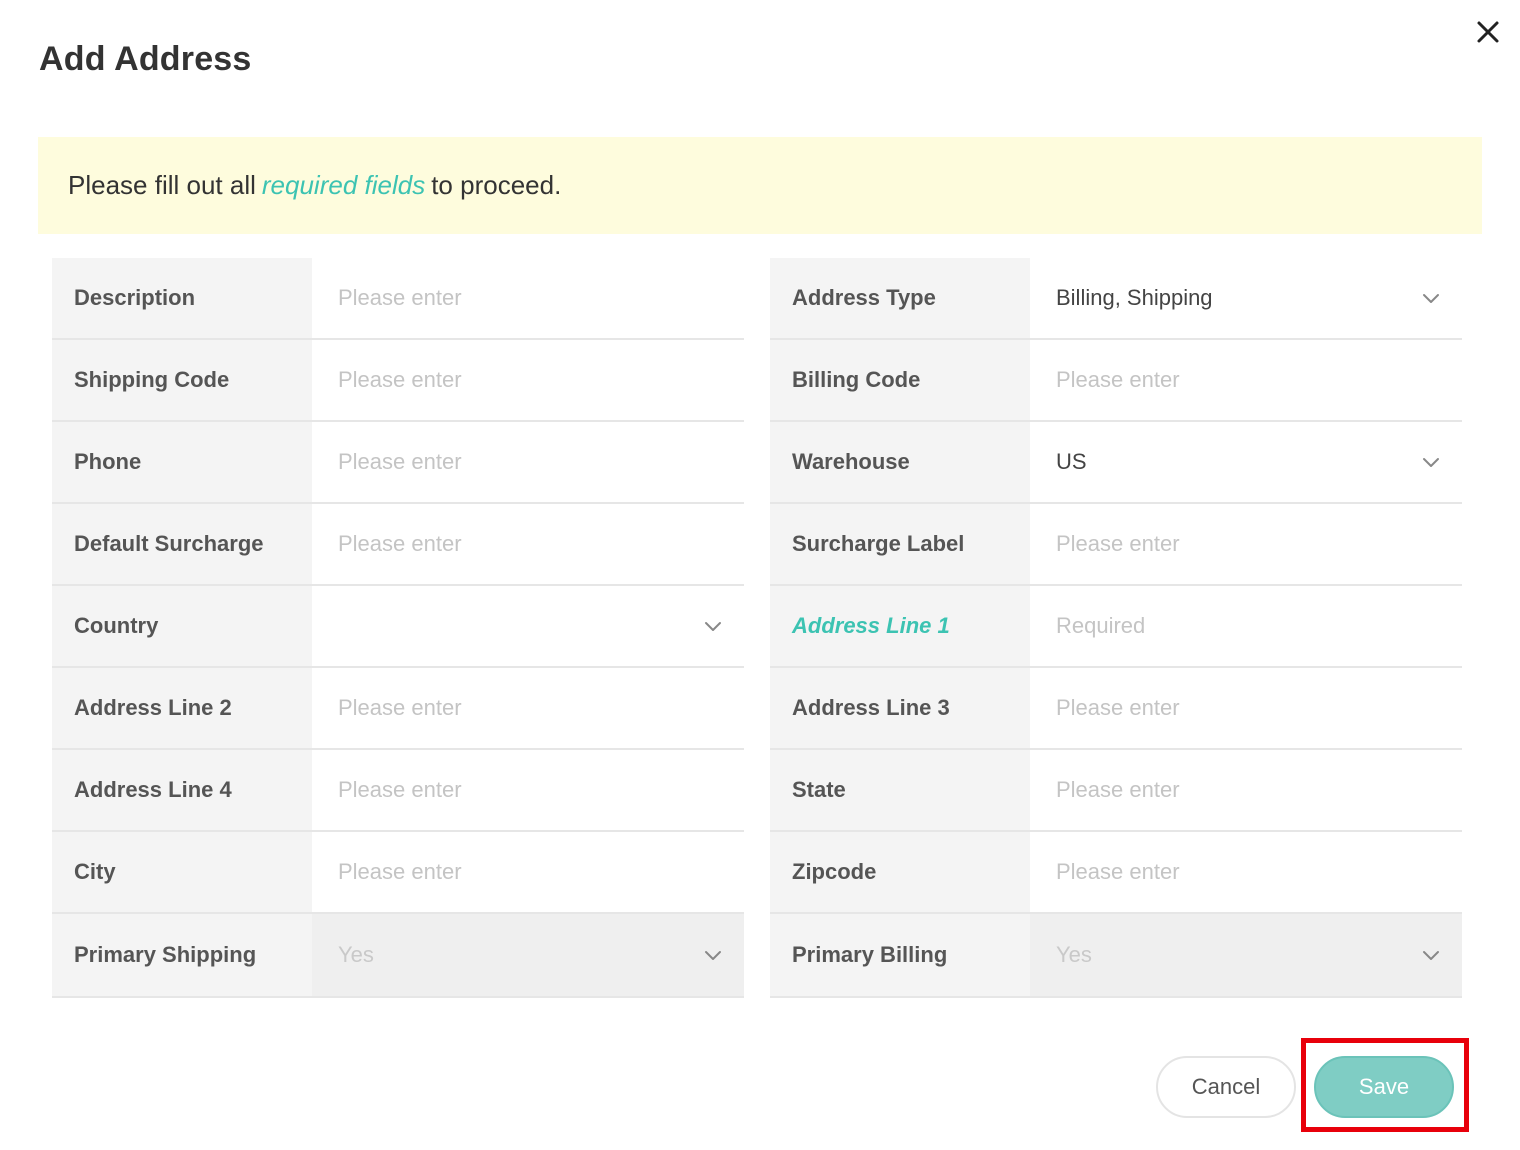 This screenshot has width=1520, height=1150. What do you see at coordinates (182, 626) in the screenshot?
I see `field-label: Country` at bounding box center [182, 626].